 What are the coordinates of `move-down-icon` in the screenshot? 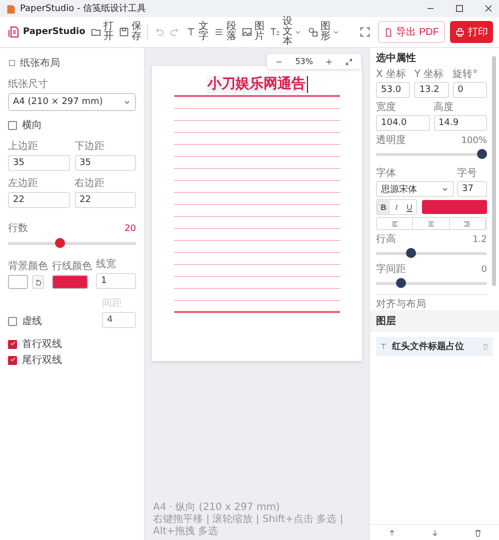 It's located at (434, 532).